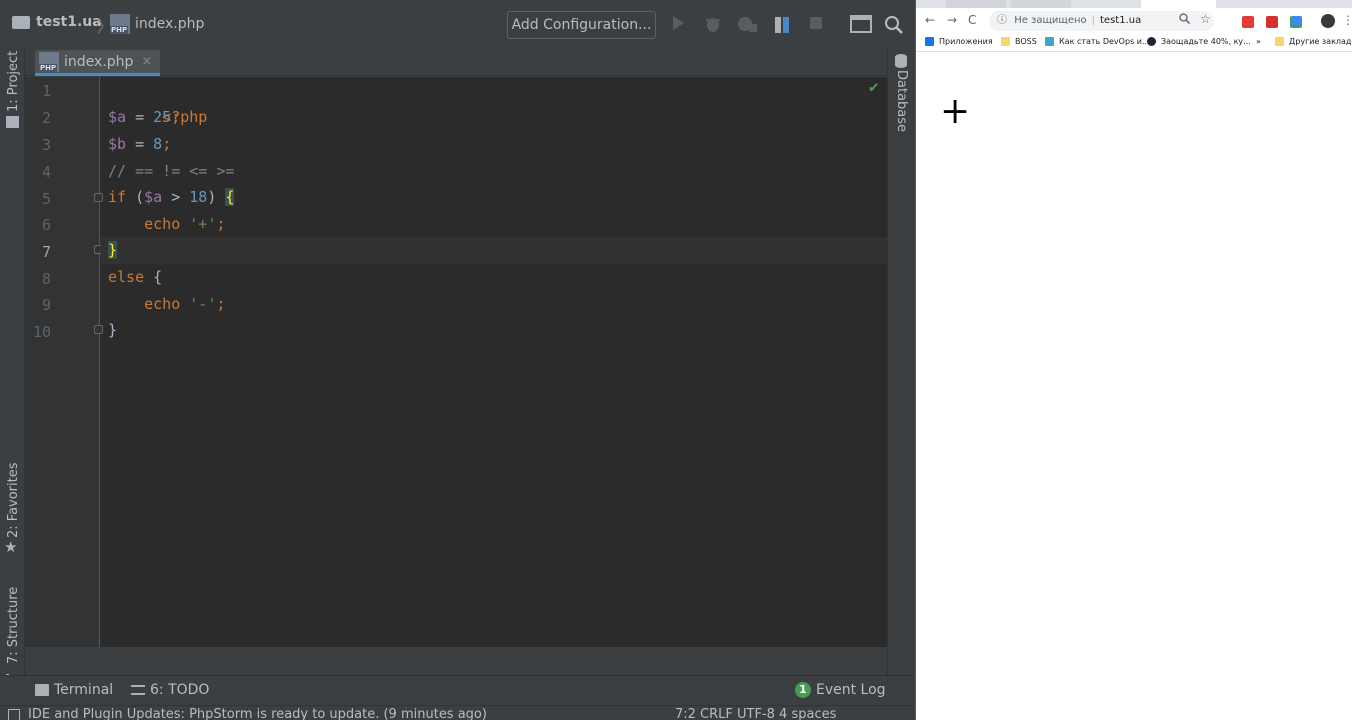  What do you see at coordinates (1313, 41) in the screenshot?
I see `bookmark-other: Другие закладки` at bounding box center [1313, 41].